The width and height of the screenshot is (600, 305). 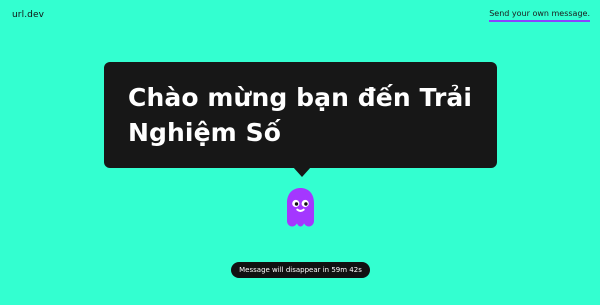 What do you see at coordinates (300, 115) in the screenshot?
I see `message-text: Chào mừng bạn đến Trải Nghiệm Số` at bounding box center [300, 115].